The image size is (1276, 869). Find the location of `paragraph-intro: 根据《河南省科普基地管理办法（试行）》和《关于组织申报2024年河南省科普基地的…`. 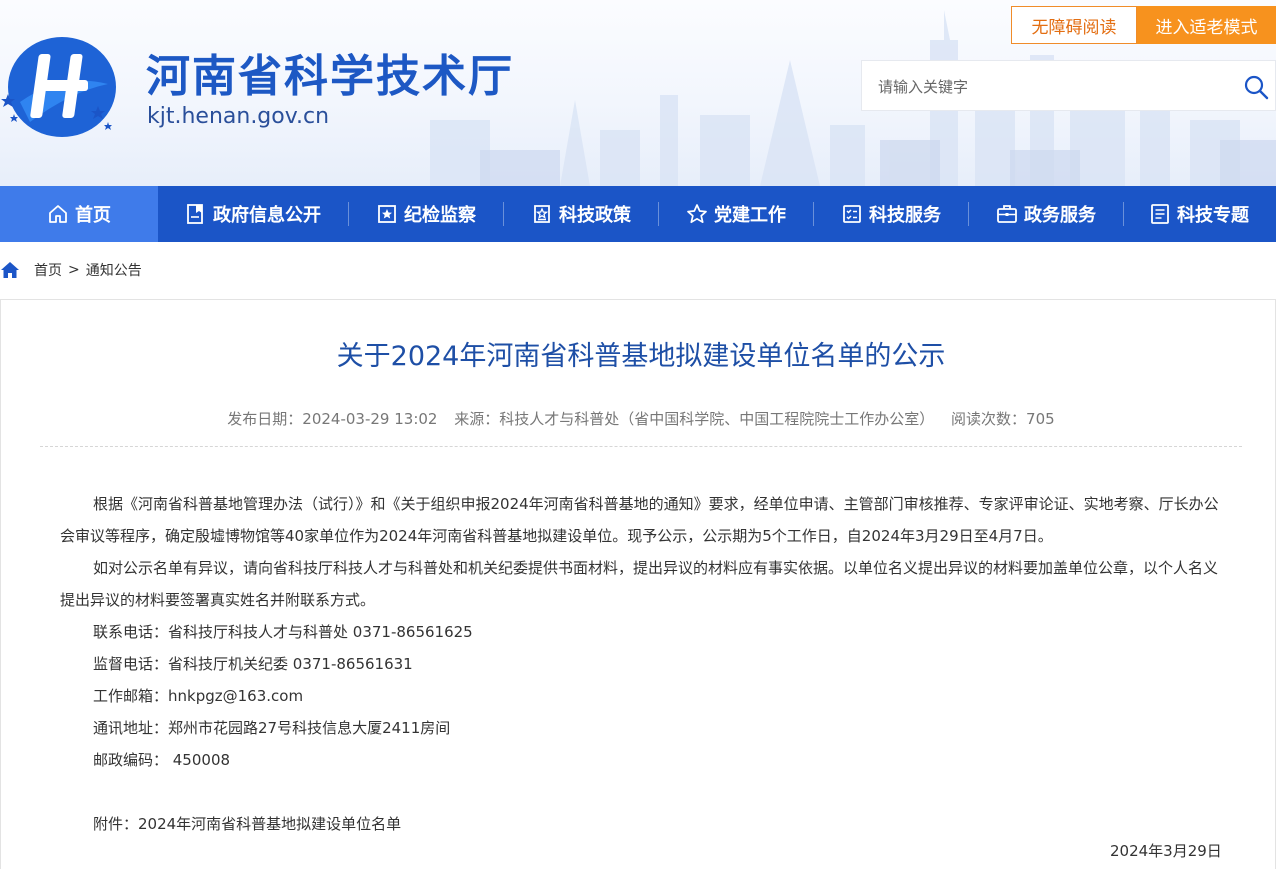

paragraph-intro: 根据《河南省科普基地管理办法（试行）》和《关于组织申报2024年河南省科普基地的… is located at coordinates (639, 520).